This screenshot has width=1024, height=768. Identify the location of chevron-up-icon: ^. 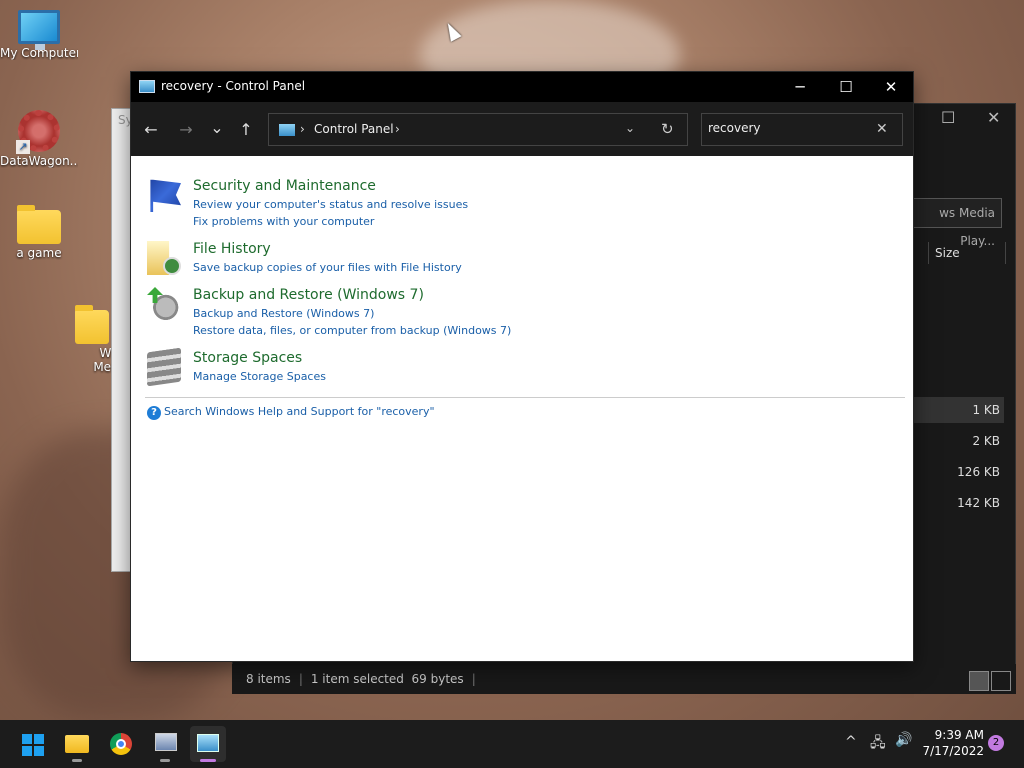
(851, 742).